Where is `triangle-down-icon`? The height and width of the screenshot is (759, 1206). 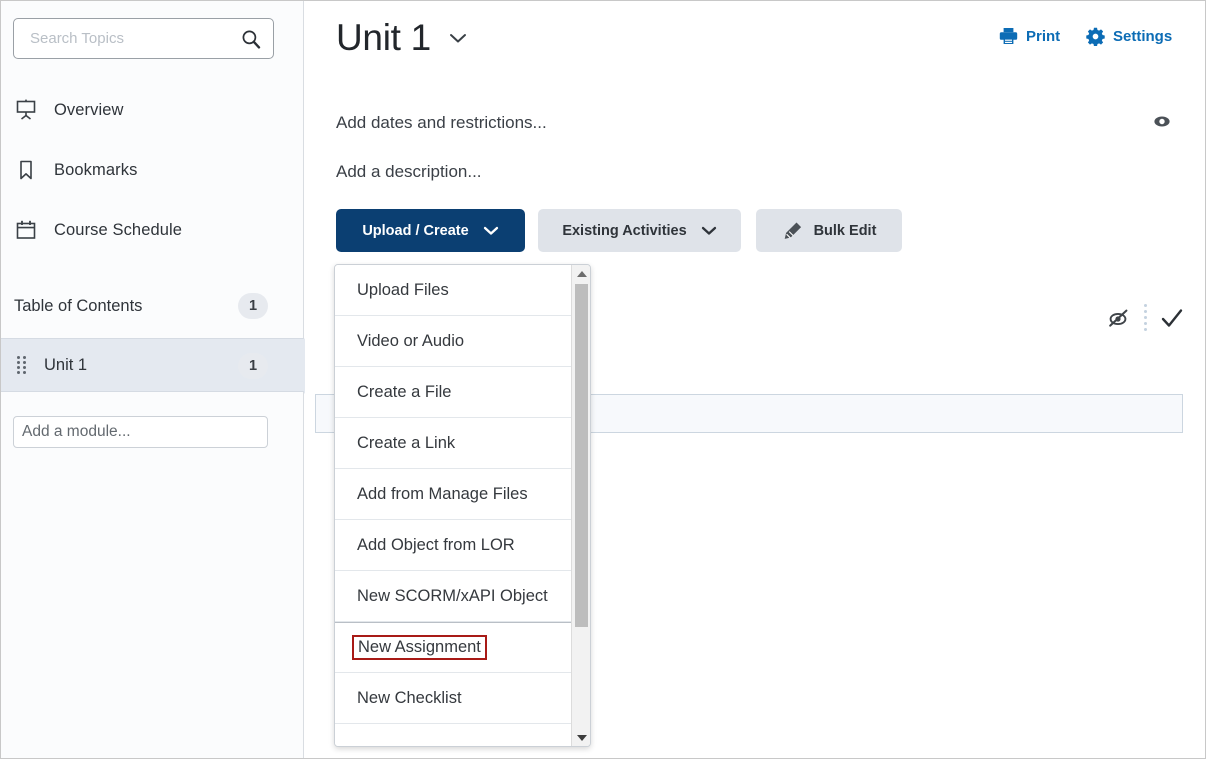
triangle-down-icon is located at coordinates (581, 737).